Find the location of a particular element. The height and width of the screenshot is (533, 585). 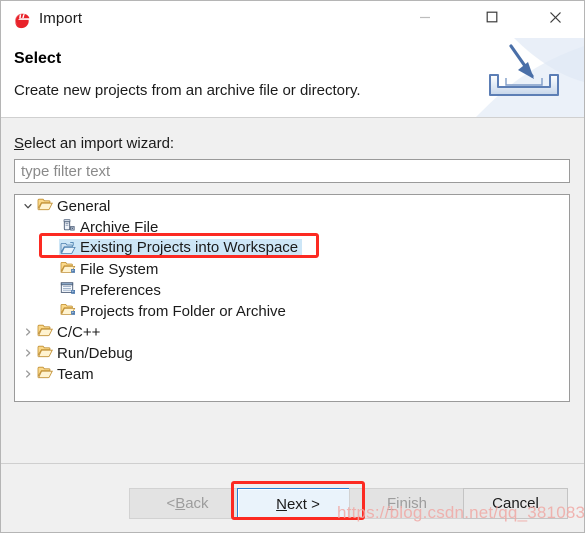

tree-item: File System is located at coordinates (292, 268).